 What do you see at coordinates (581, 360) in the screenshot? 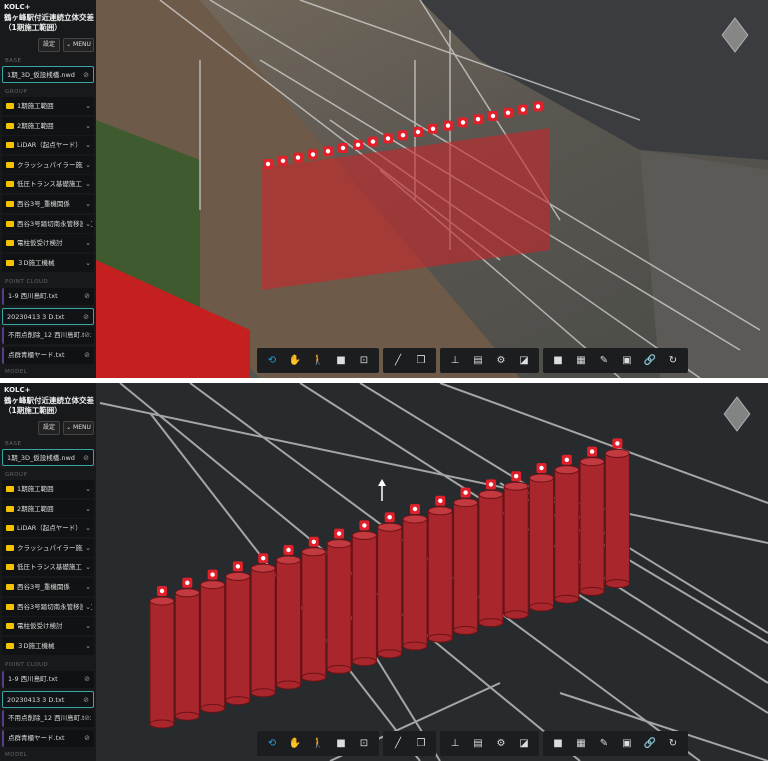
I see `grid-button: ▦` at bounding box center [581, 360].